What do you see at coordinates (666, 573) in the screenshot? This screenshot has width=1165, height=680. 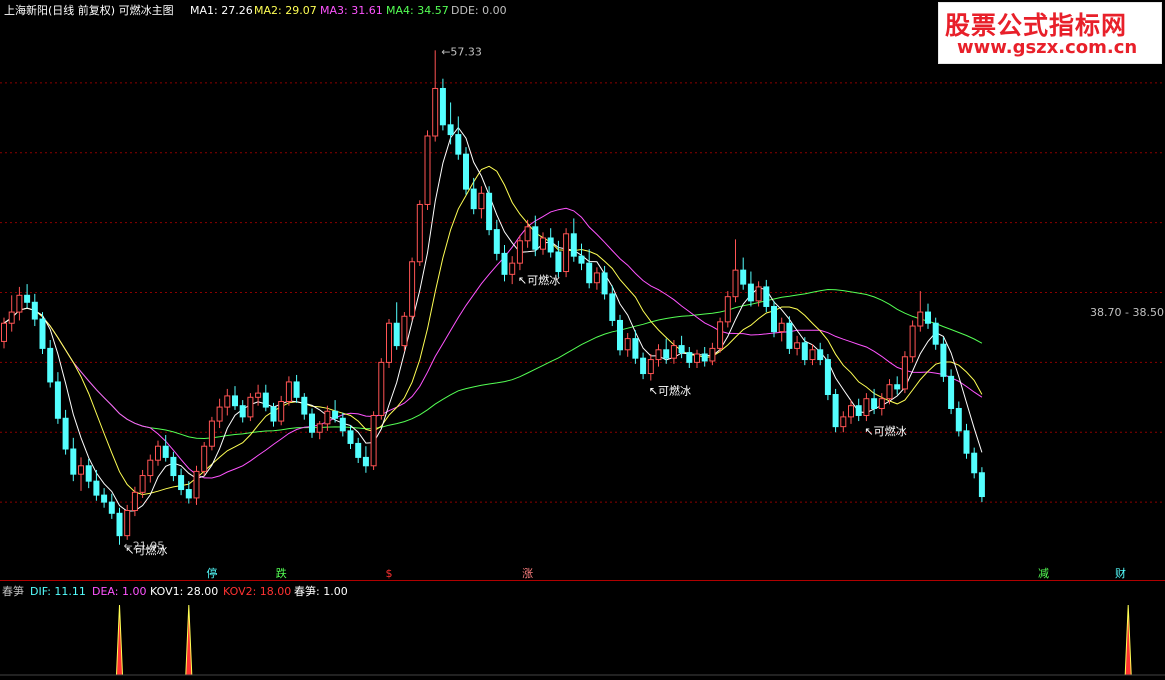 I see `bottom-markers: 停 跌 $ 涨 减 财` at bounding box center [666, 573].